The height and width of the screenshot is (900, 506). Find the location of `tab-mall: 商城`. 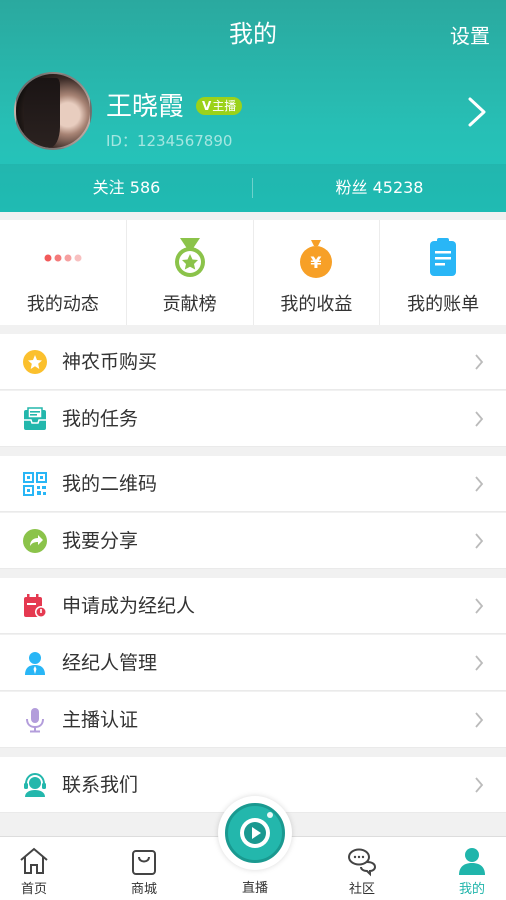

tab-mall: 商城 is located at coordinates (144, 868).